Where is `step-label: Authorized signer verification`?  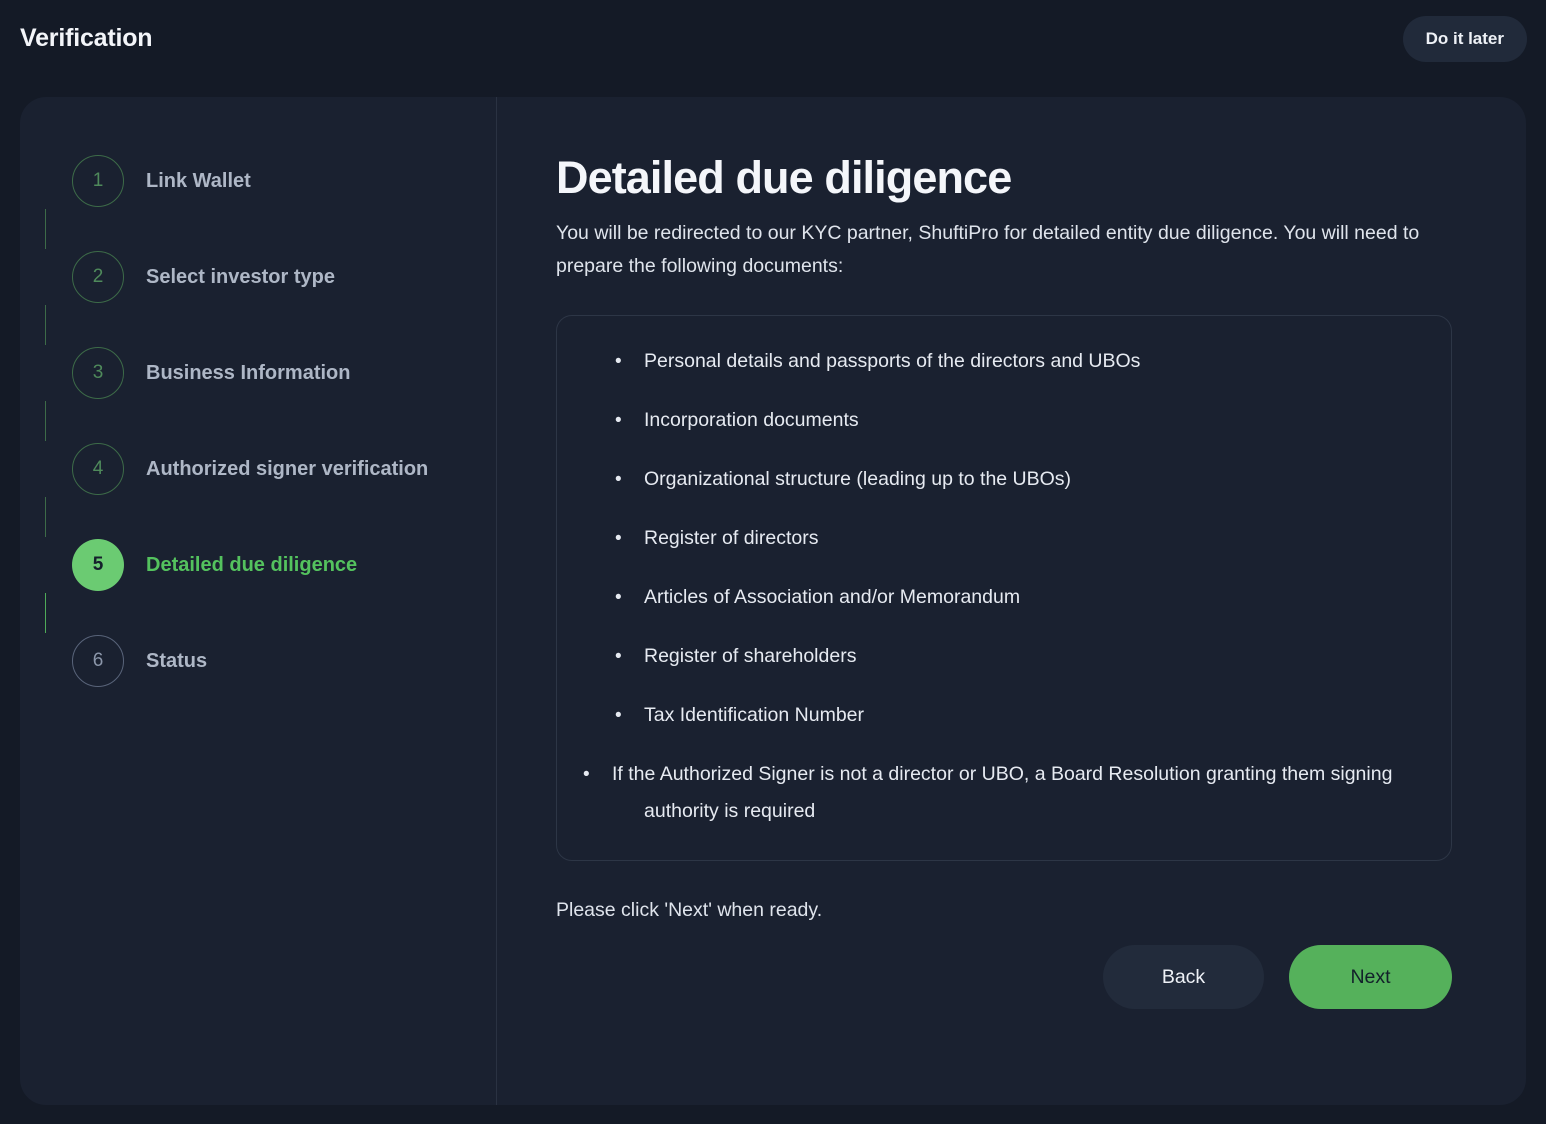 step-label: Authorized signer verification is located at coordinates (287, 468).